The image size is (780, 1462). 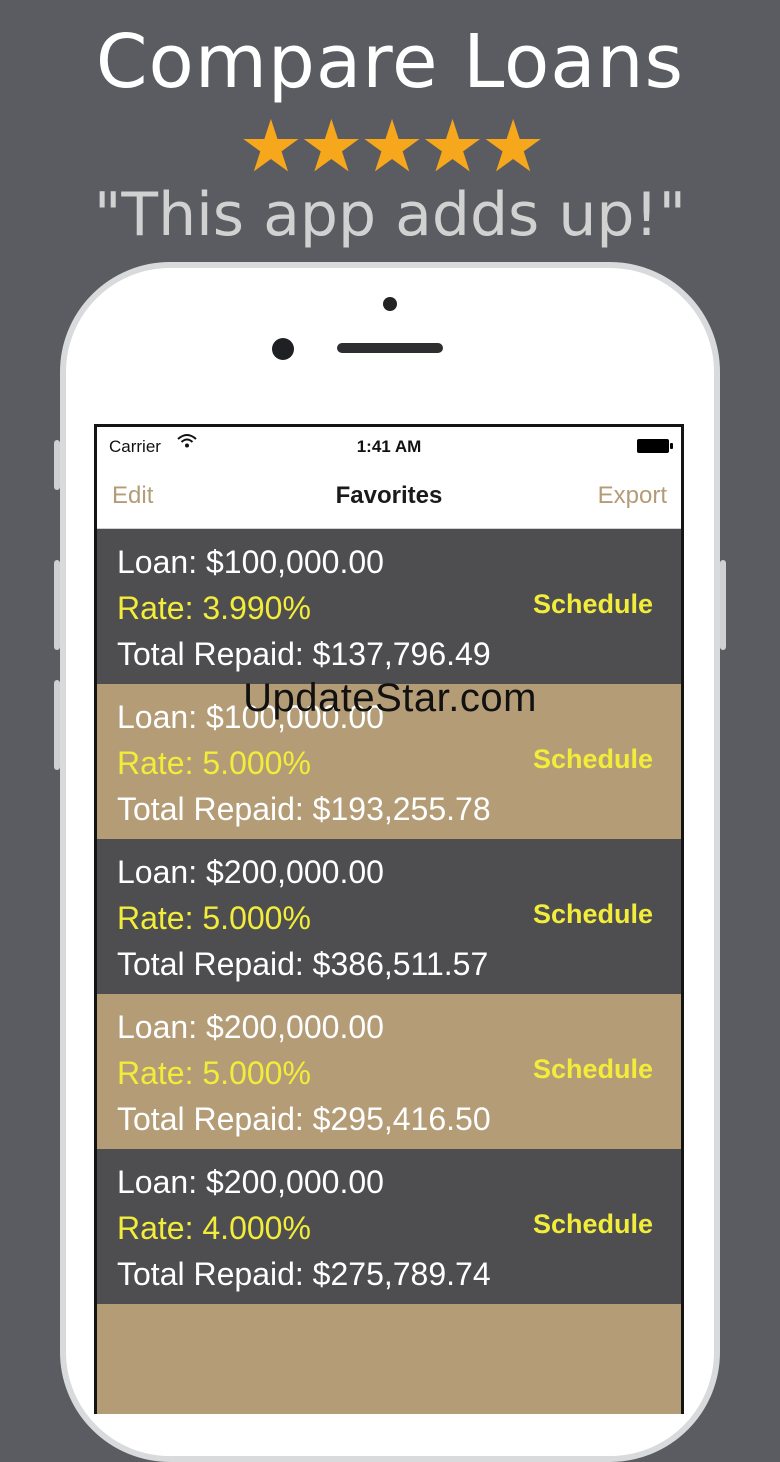 I want to click on loan-total-repaid: Total Repaid: $386,511.57, so click(x=303, y=964).